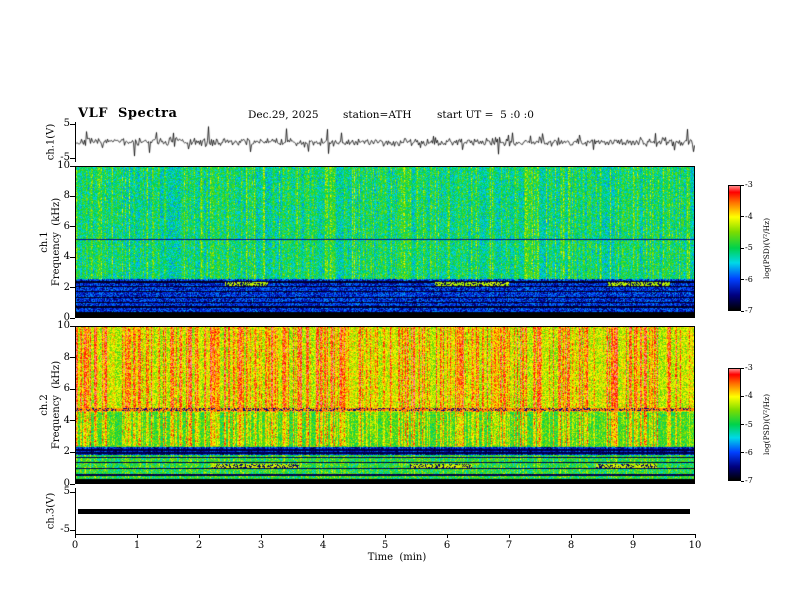 This screenshot has height=612, width=792. I want to click on spec2-ytick-label: 6, so click(66, 389).